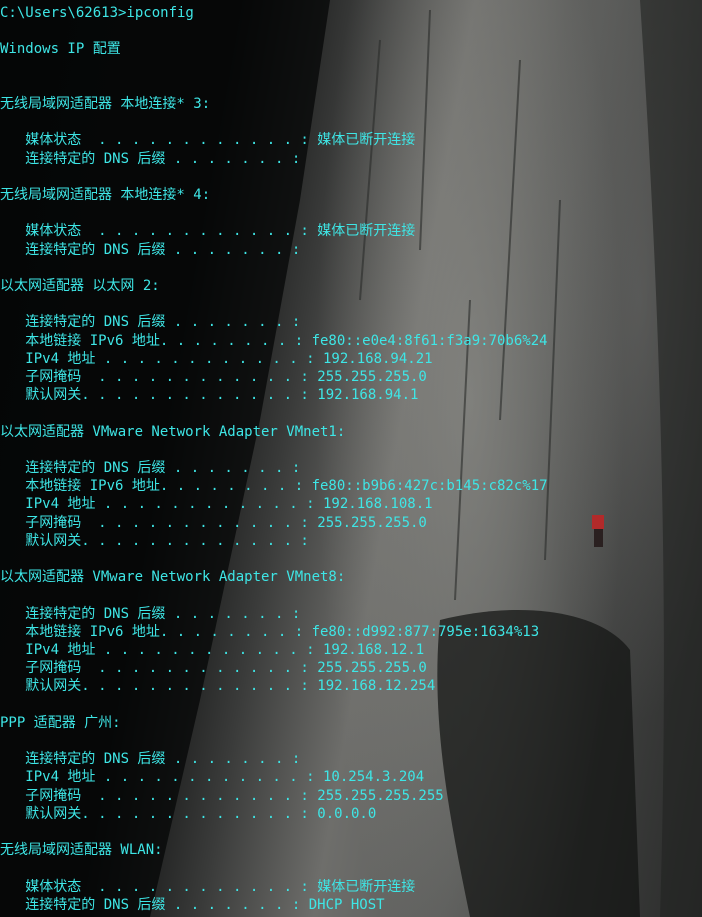  What do you see at coordinates (598, 531) in the screenshot?
I see `climber-figure` at bounding box center [598, 531].